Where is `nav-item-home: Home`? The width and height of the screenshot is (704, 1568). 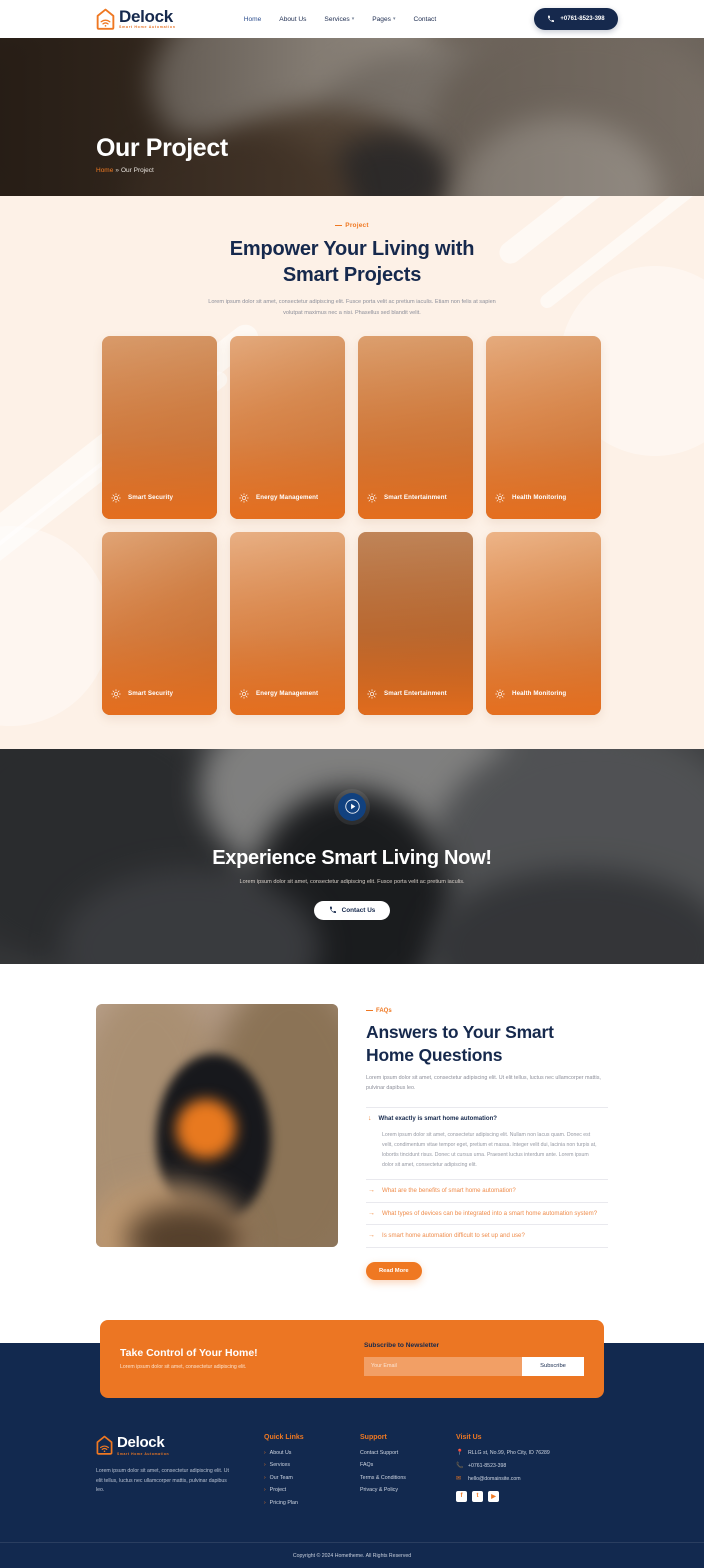
nav-item-home: Home is located at coordinates (253, 19).